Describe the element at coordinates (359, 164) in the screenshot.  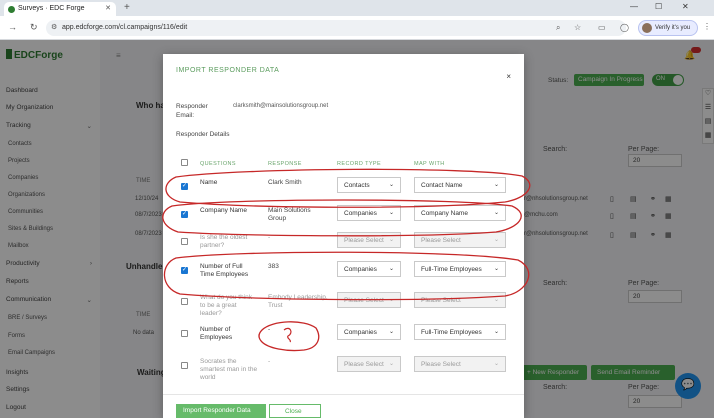
I see `record-type-header: RECORD TYPE` at that location.